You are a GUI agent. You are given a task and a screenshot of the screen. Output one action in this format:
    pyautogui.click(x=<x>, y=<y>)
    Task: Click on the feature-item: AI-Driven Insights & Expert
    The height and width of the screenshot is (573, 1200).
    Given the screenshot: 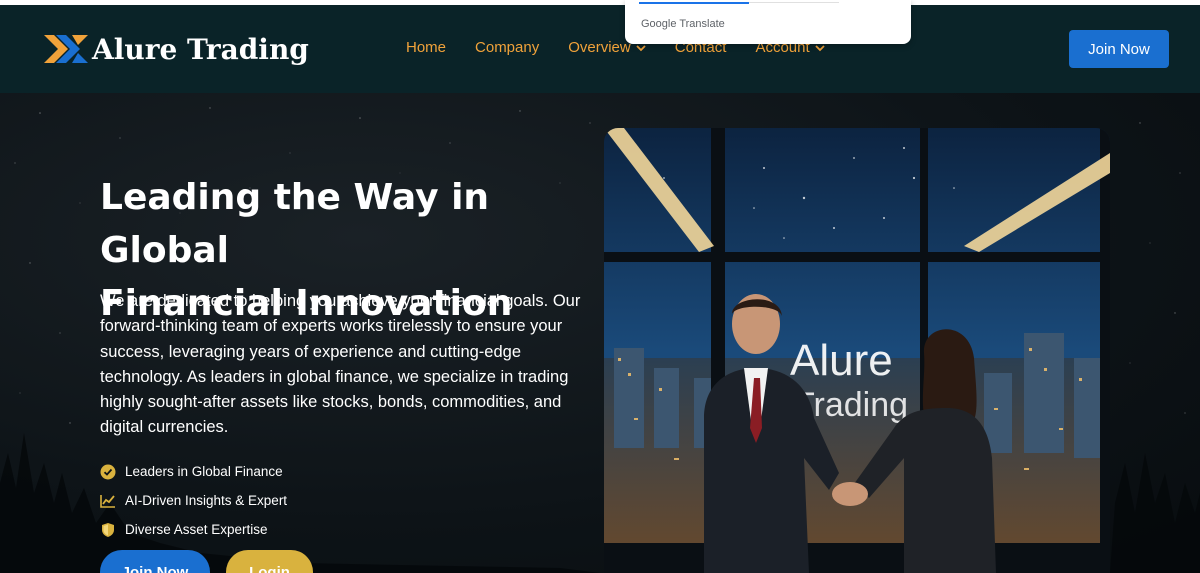 What is the action you would take?
    pyautogui.click(x=193, y=500)
    